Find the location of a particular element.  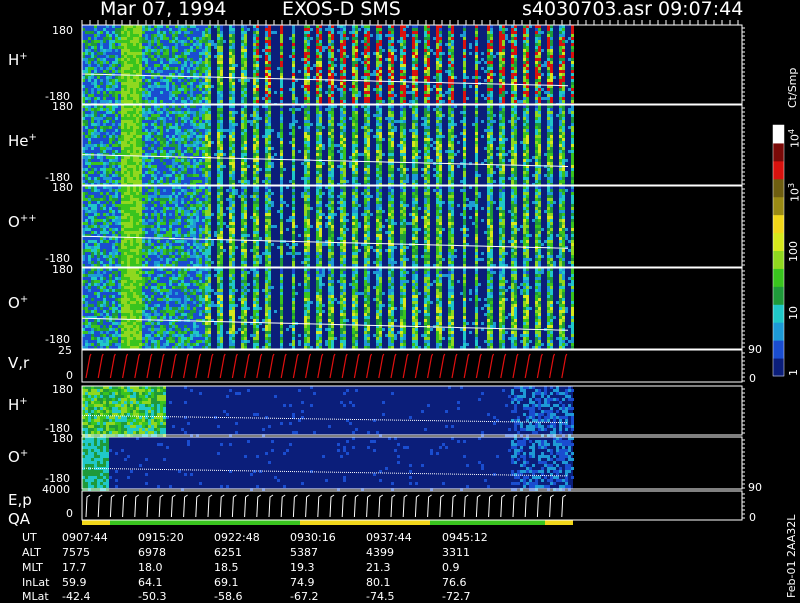

eph-value-0-4: -42.4 is located at coordinates (76, 596).